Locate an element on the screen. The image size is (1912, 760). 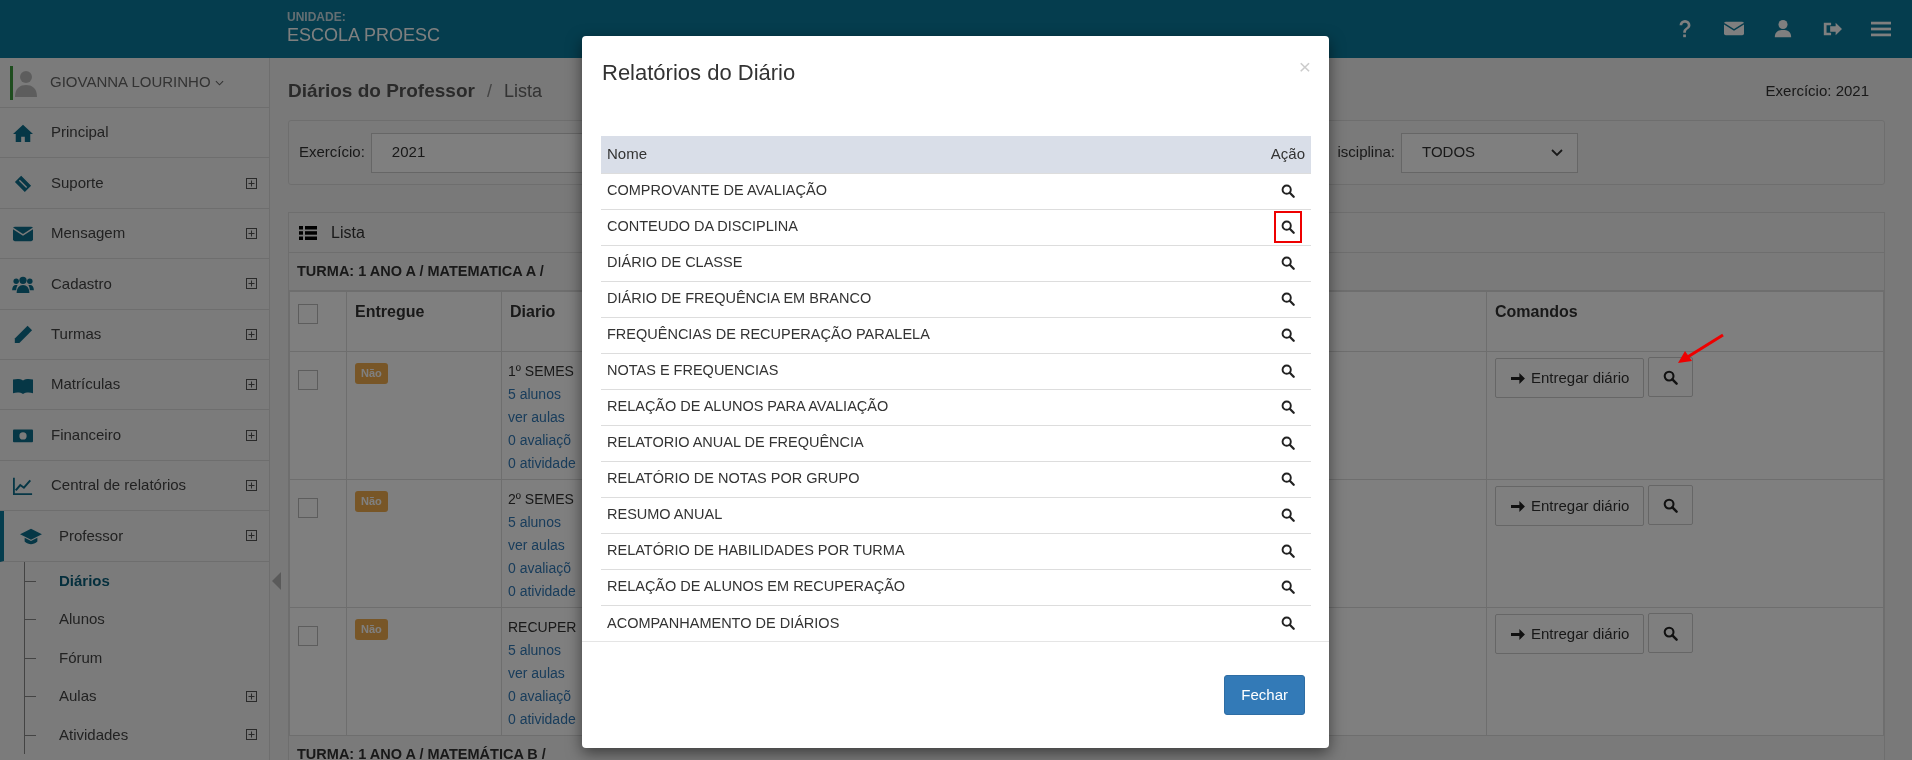
report-name: RELAÇÃO DE ALUNOS EM RECUPERAÇÃO is located at coordinates (756, 586).